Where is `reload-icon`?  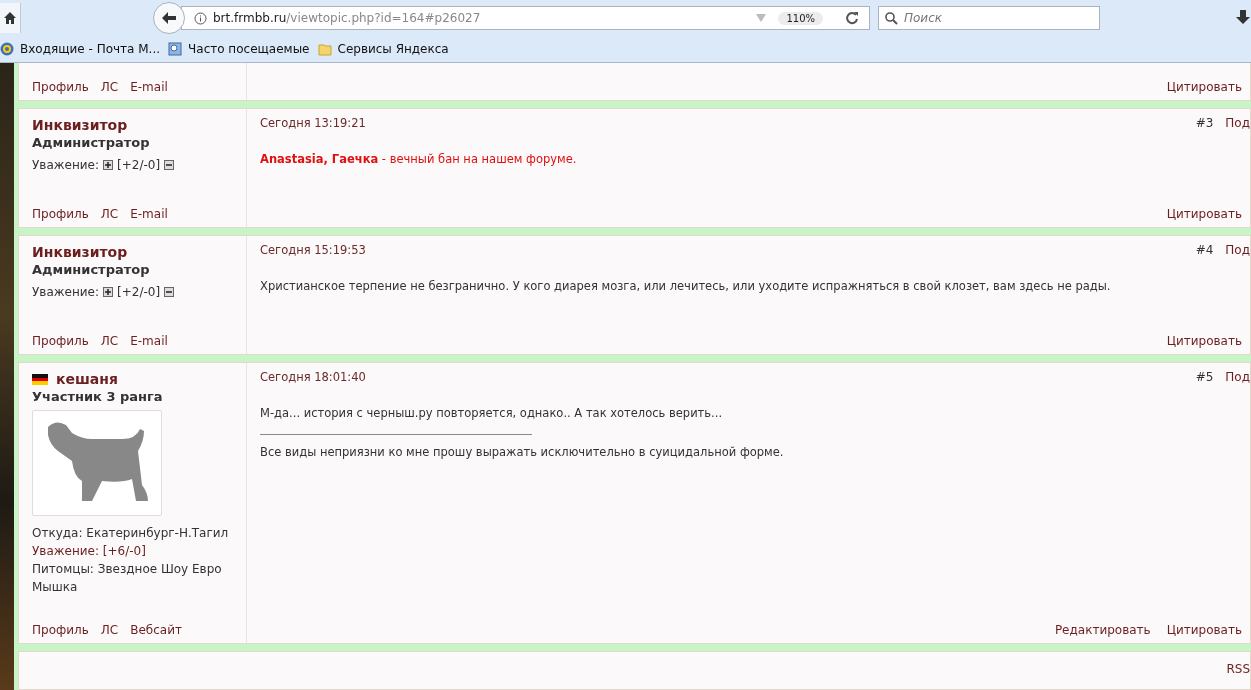
reload-icon is located at coordinates (852, 18).